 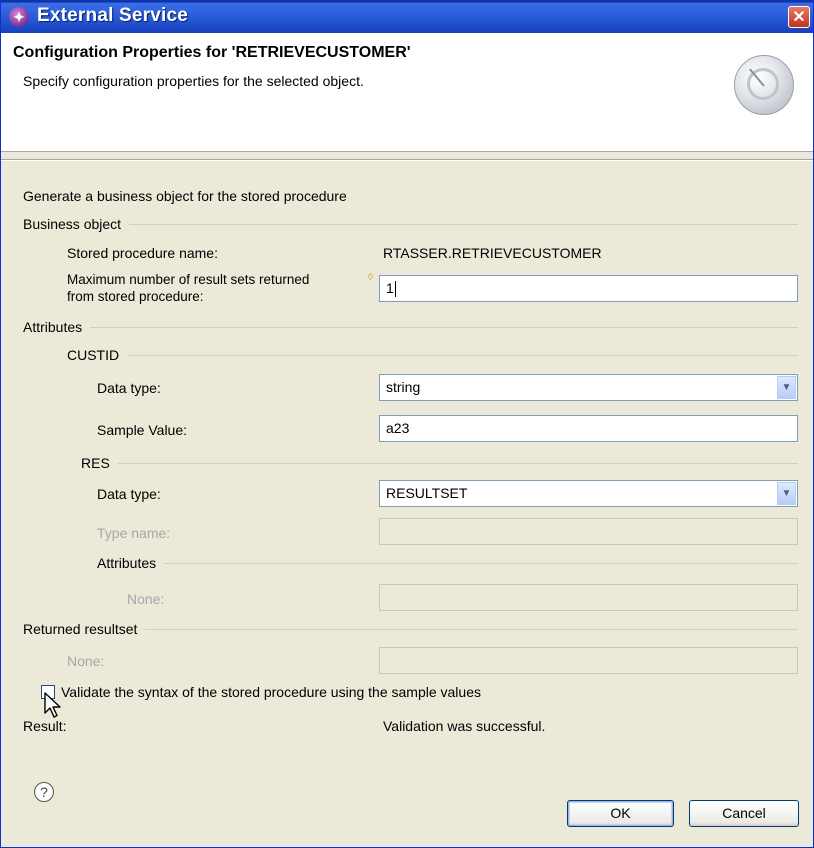 What do you see at coordinates (131, 563) in the screenshot?
I see `res-attributes-group-label: Attributes` at bounding box center [131, 563].